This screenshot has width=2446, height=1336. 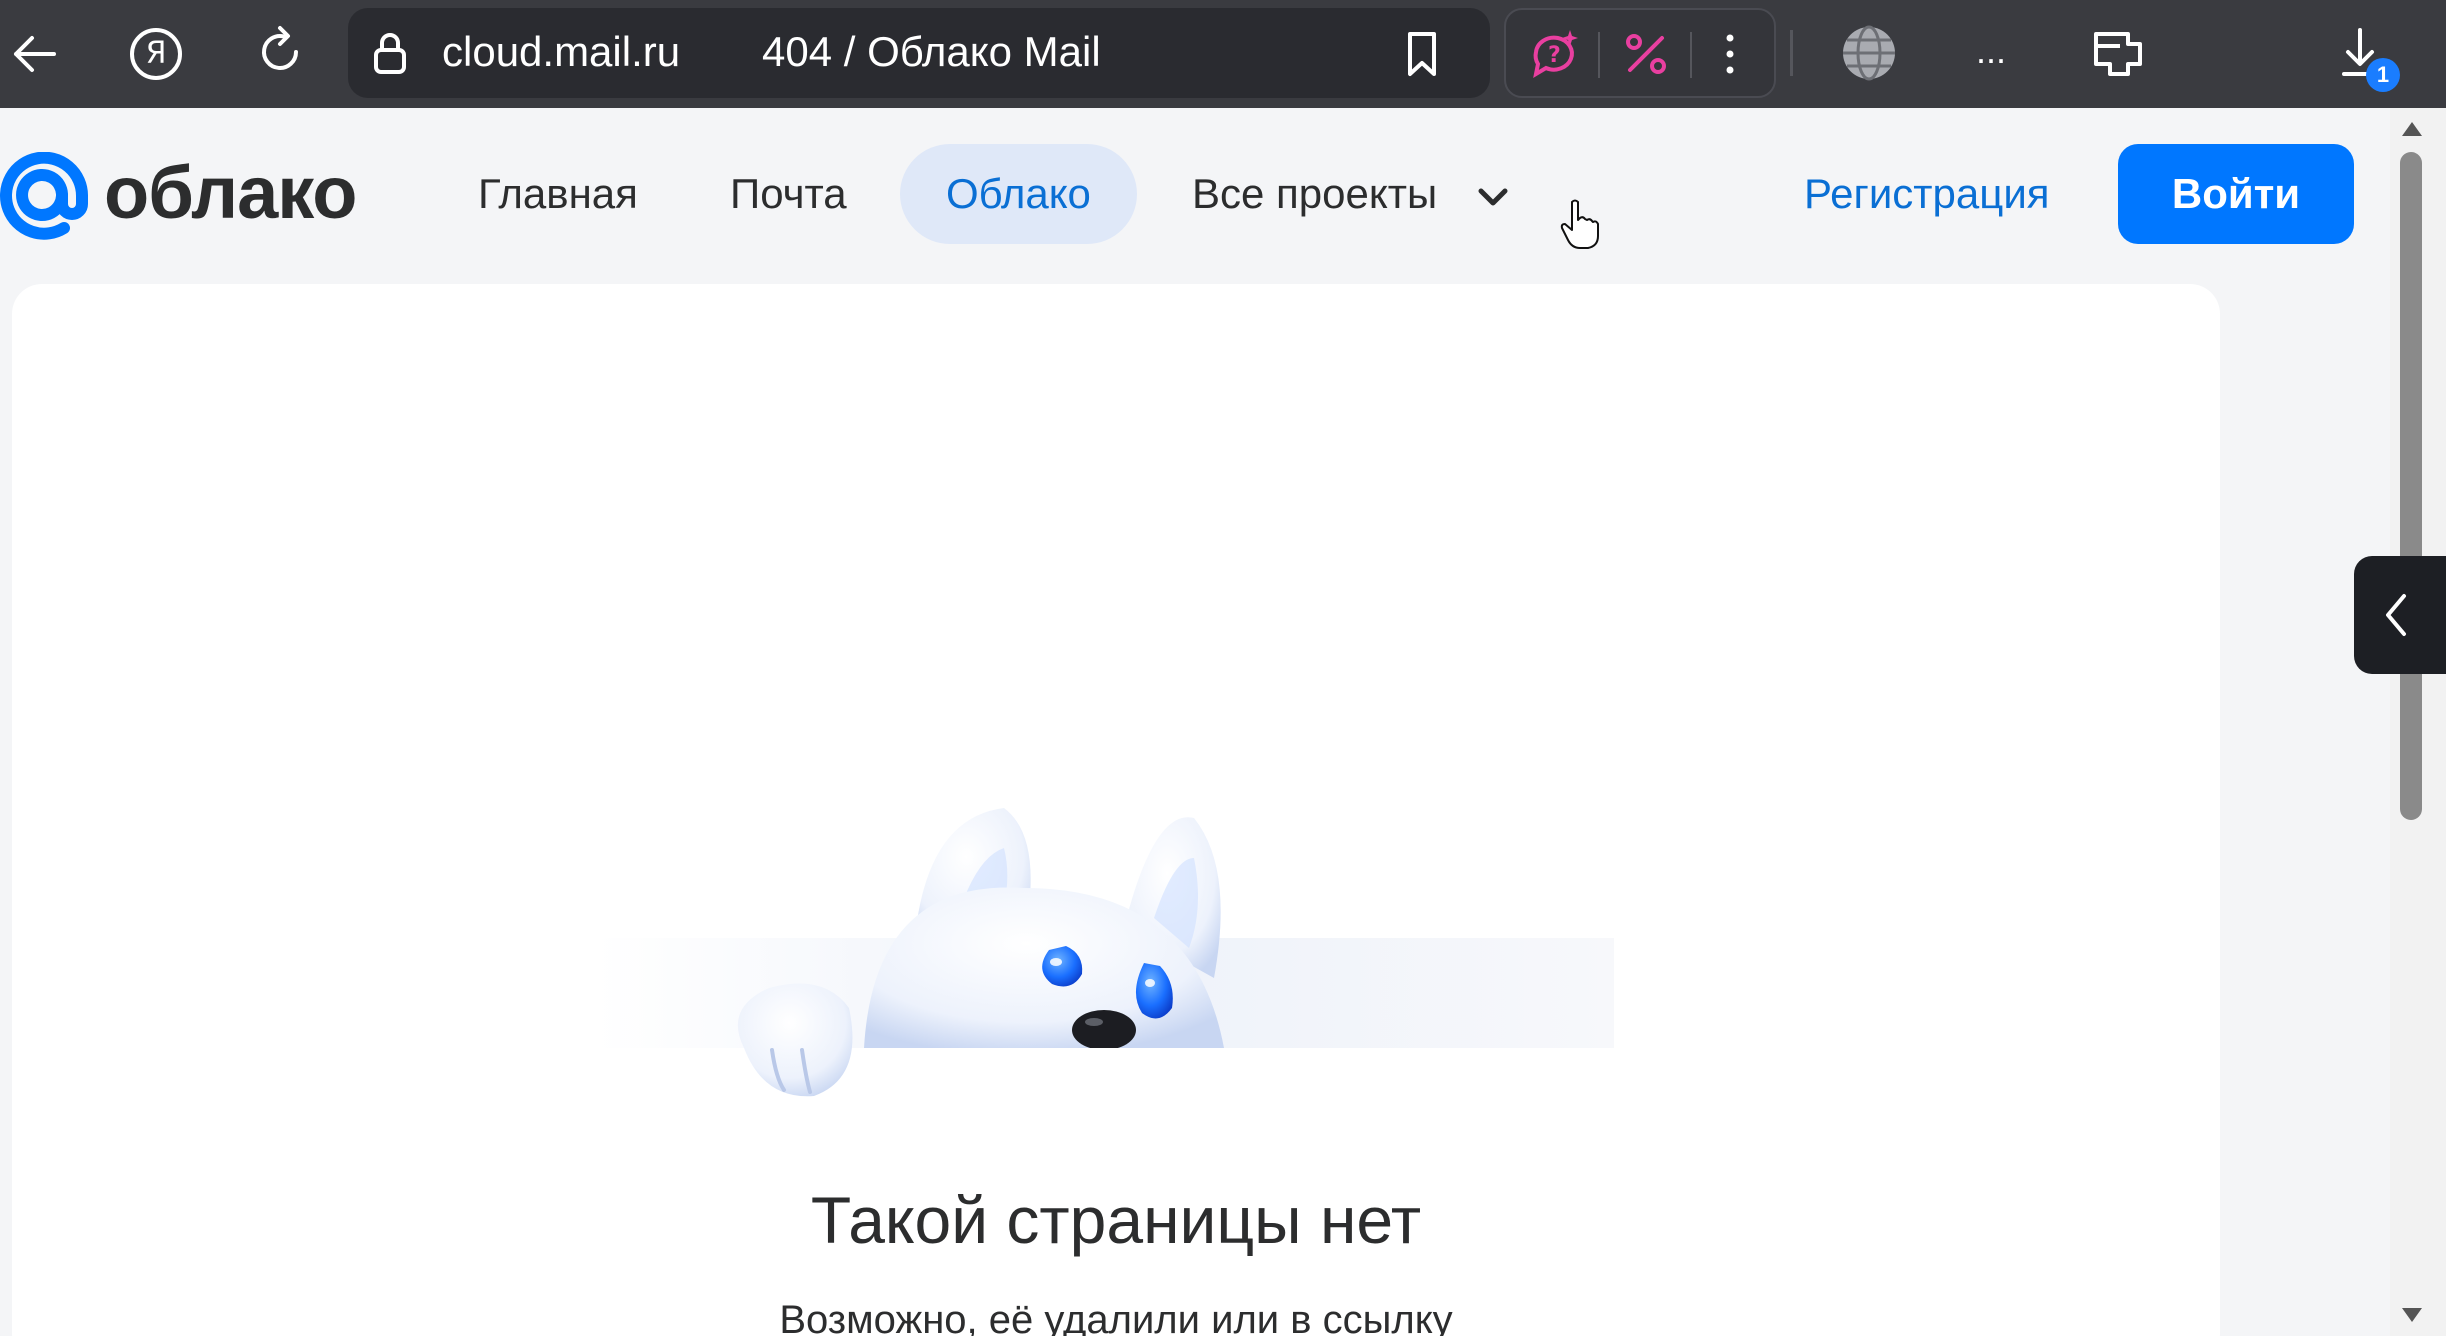 What do you see at coordinates (1315, 193) in the screenshot?
I see `nav-label: Все проекты` at bounding box center [1315, 193].